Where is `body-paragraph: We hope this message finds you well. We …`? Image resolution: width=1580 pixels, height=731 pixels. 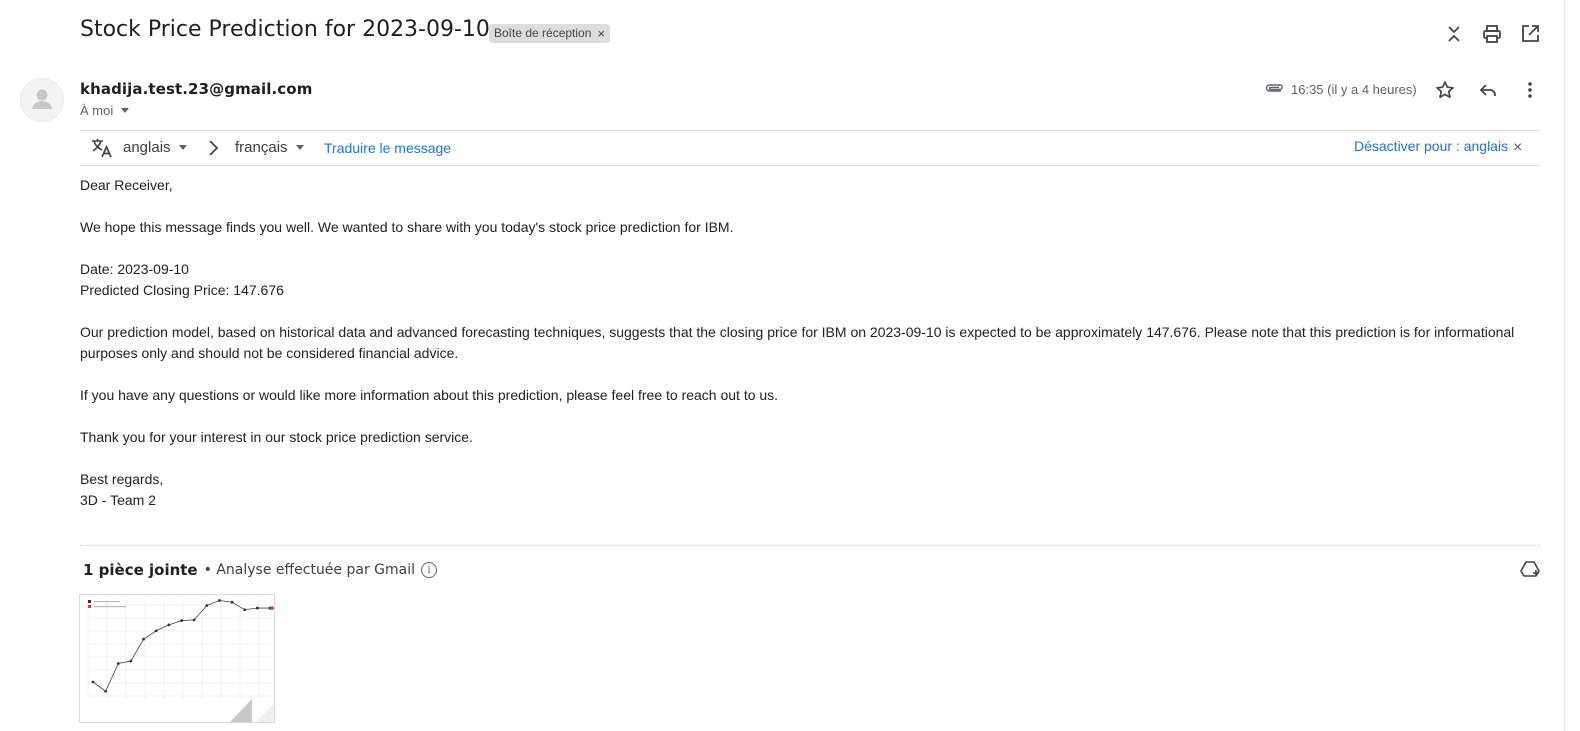 body-paragraph: We hope this message finds you well. We … is located at coordinates (407, 227).